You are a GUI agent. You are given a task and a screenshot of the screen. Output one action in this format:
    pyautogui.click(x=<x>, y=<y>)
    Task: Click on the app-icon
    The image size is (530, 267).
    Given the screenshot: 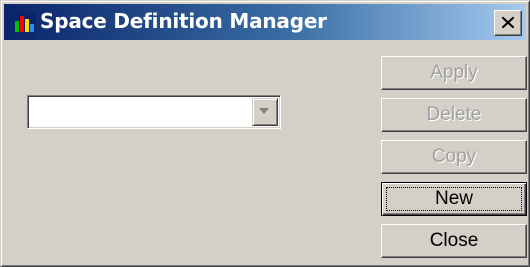 What is the action you would take?
    pyautogui.click(x=25, y=23)
    